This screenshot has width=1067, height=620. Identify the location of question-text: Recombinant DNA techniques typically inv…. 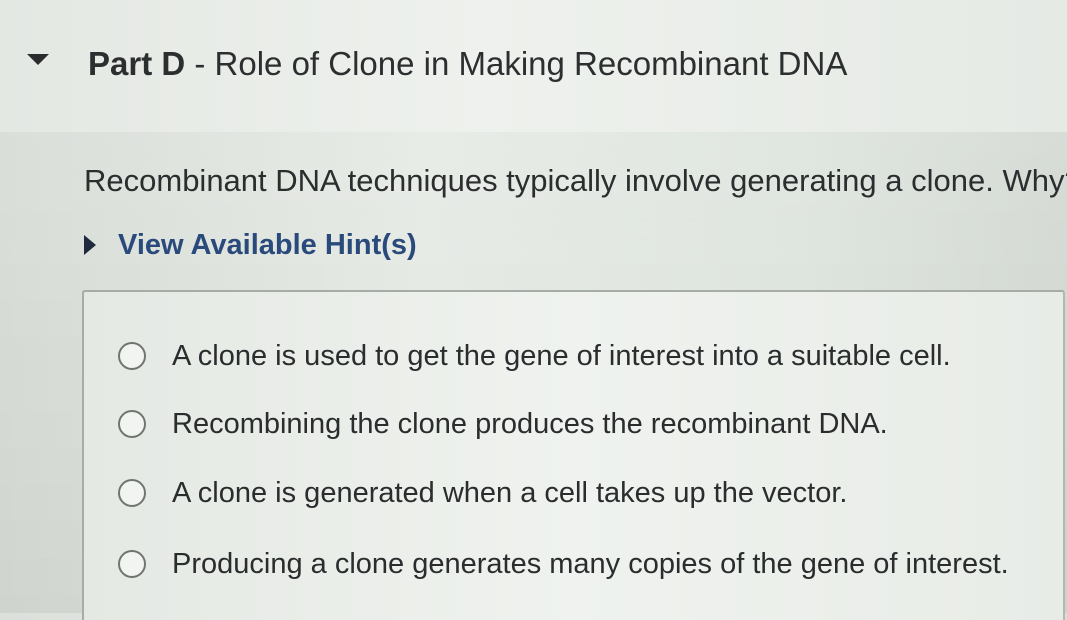
(575, 180).